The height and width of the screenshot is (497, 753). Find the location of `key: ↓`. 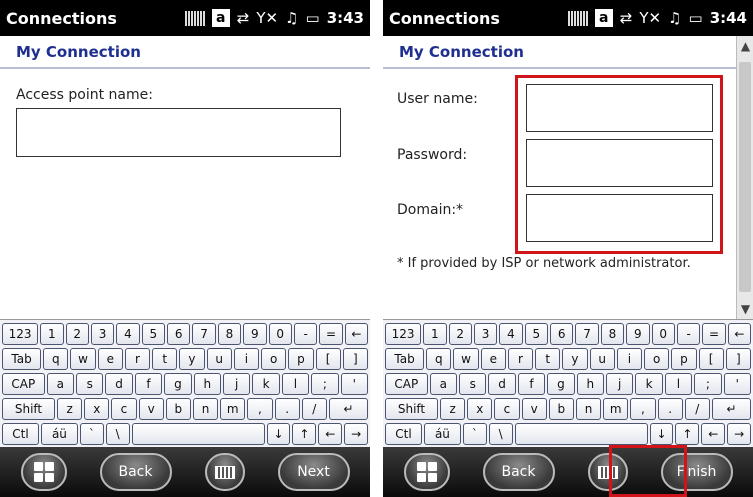

key: ↓ is located at coordinates (661, 434).